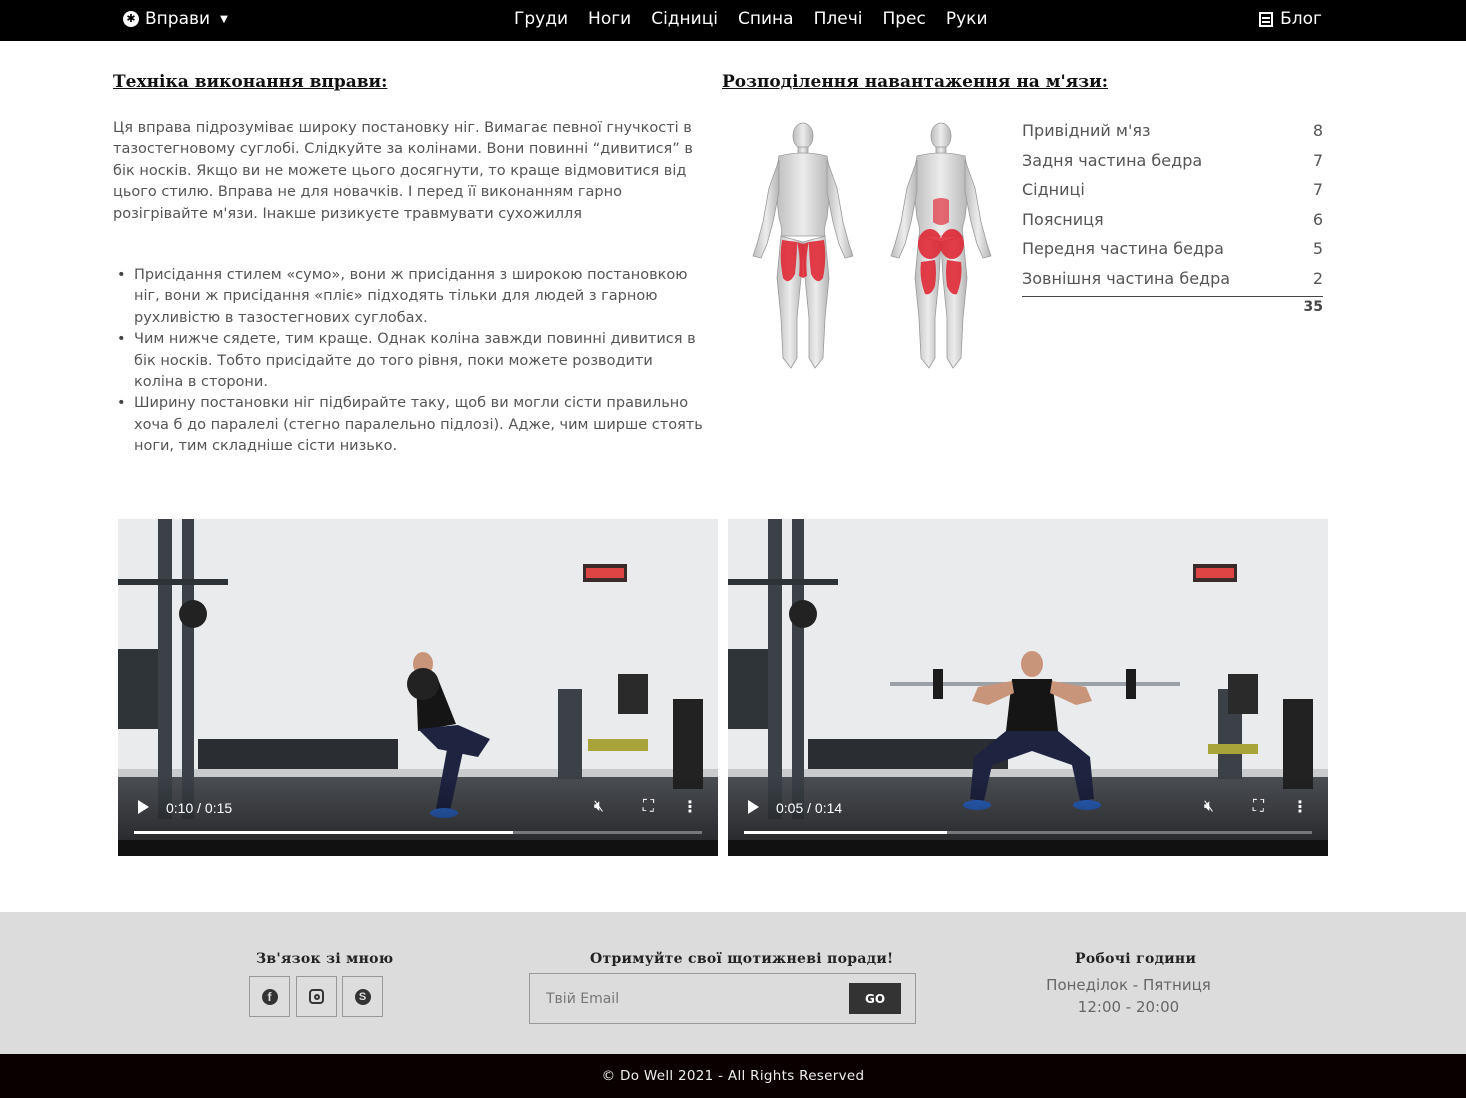 Image resolution: width=1466 pixels, height=1098 pixels. What do you see at coordinates (131, 19) in the screenshot?
I see `accessibility-icon: ✱` at bounding box center [131, 19].